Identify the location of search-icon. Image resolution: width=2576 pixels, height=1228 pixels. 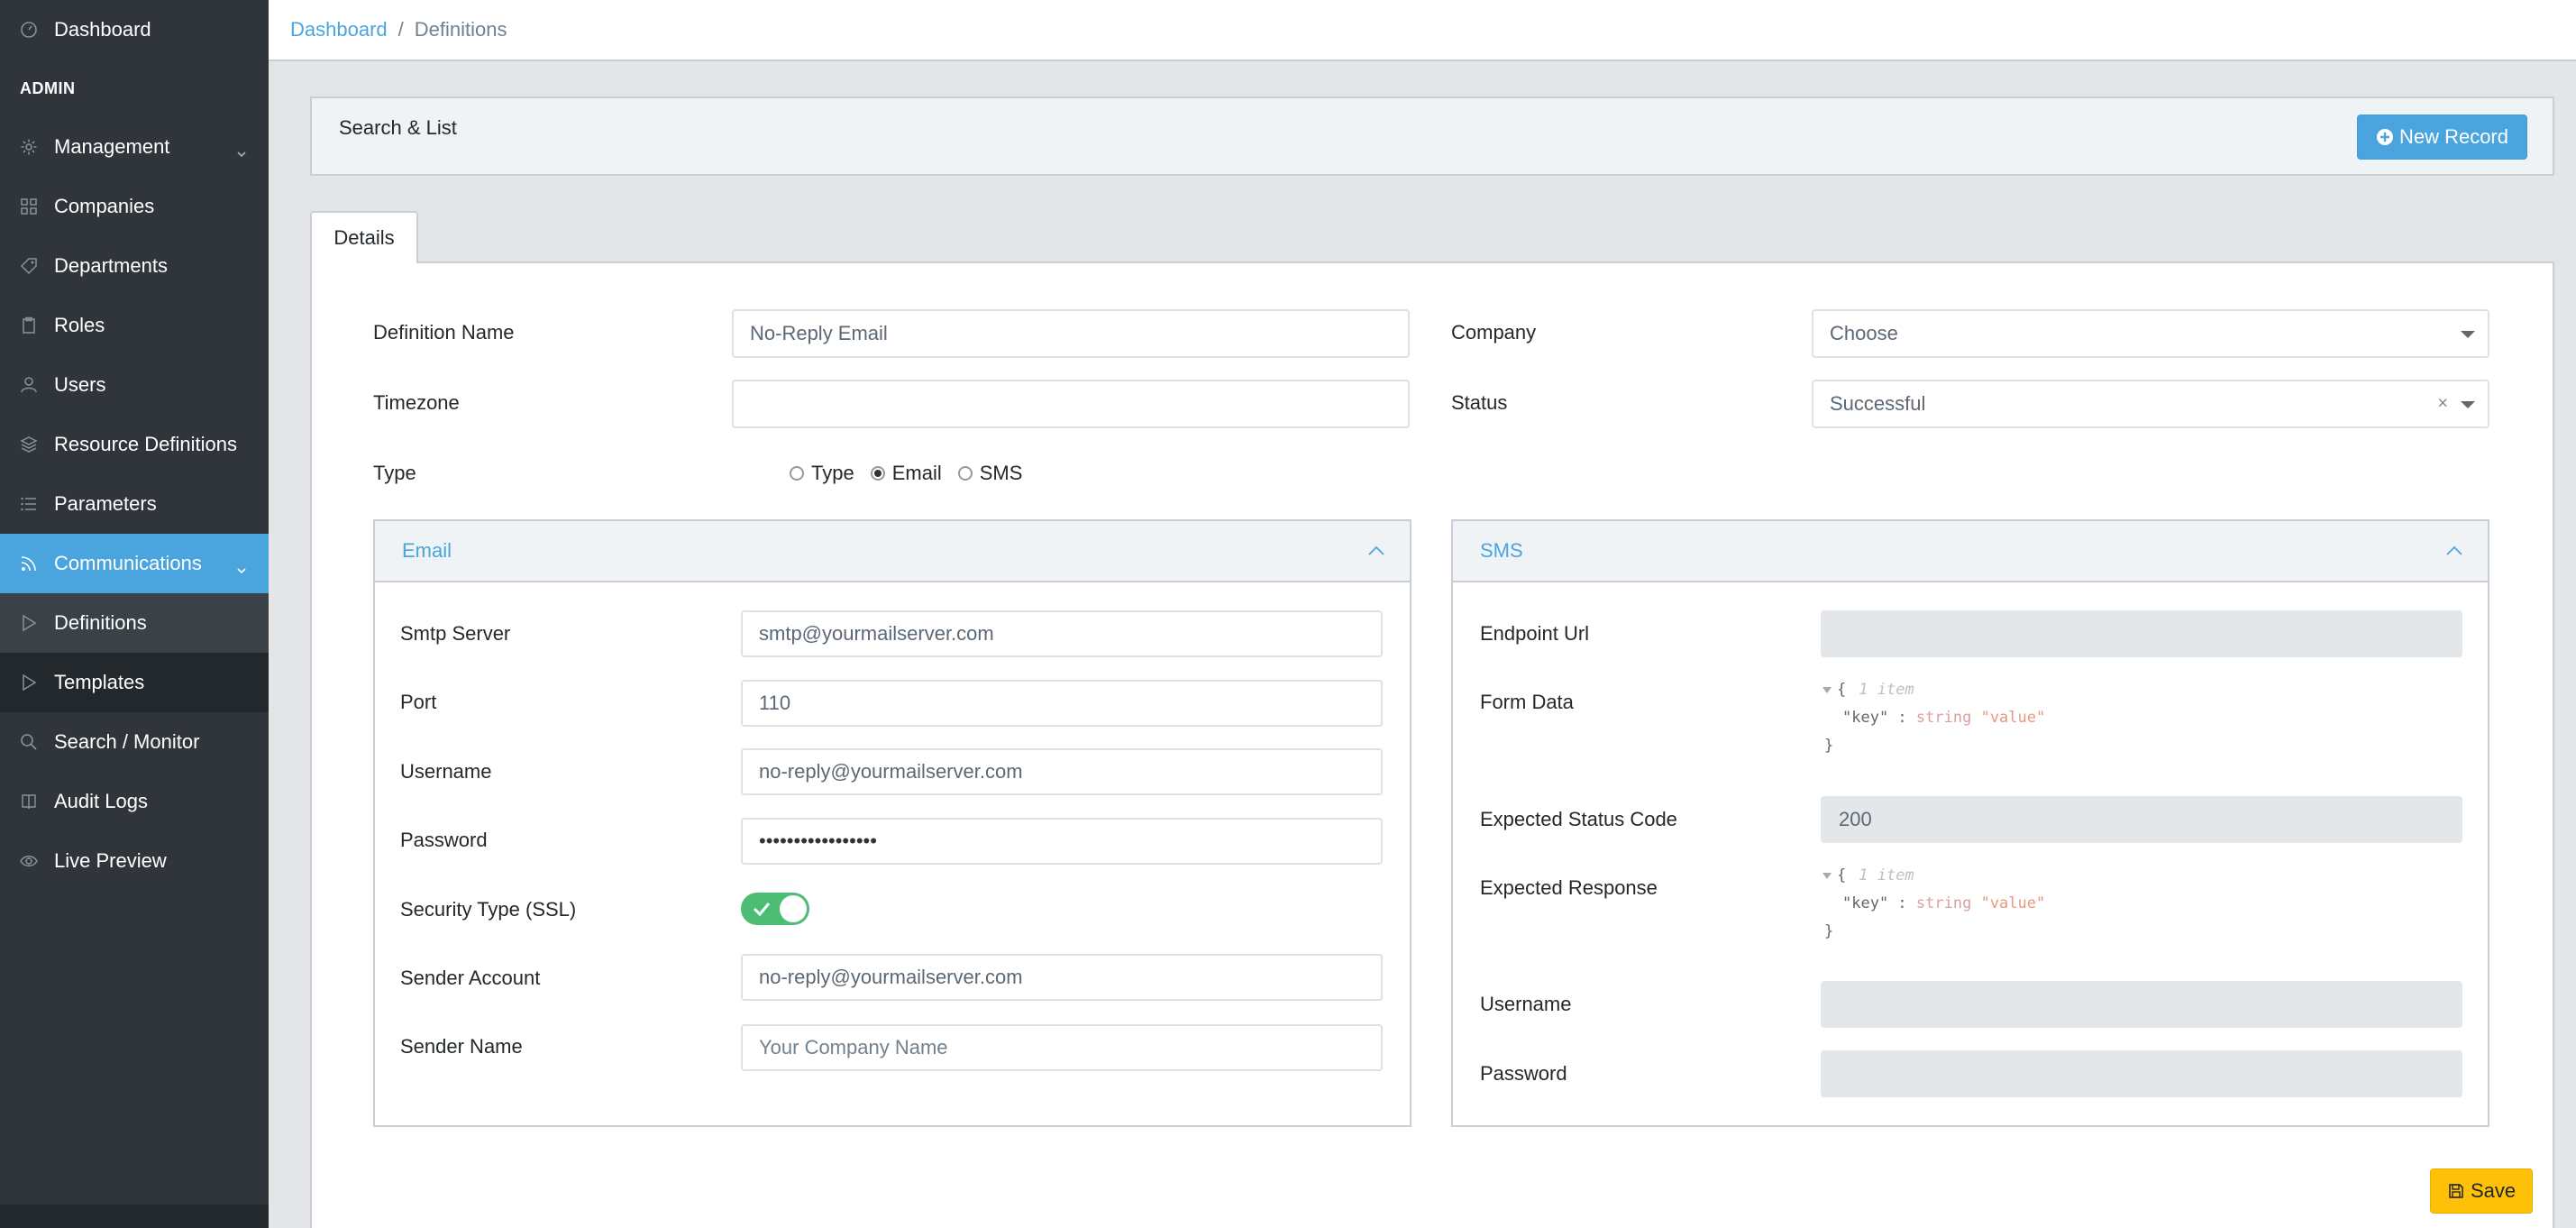
(29, 742).